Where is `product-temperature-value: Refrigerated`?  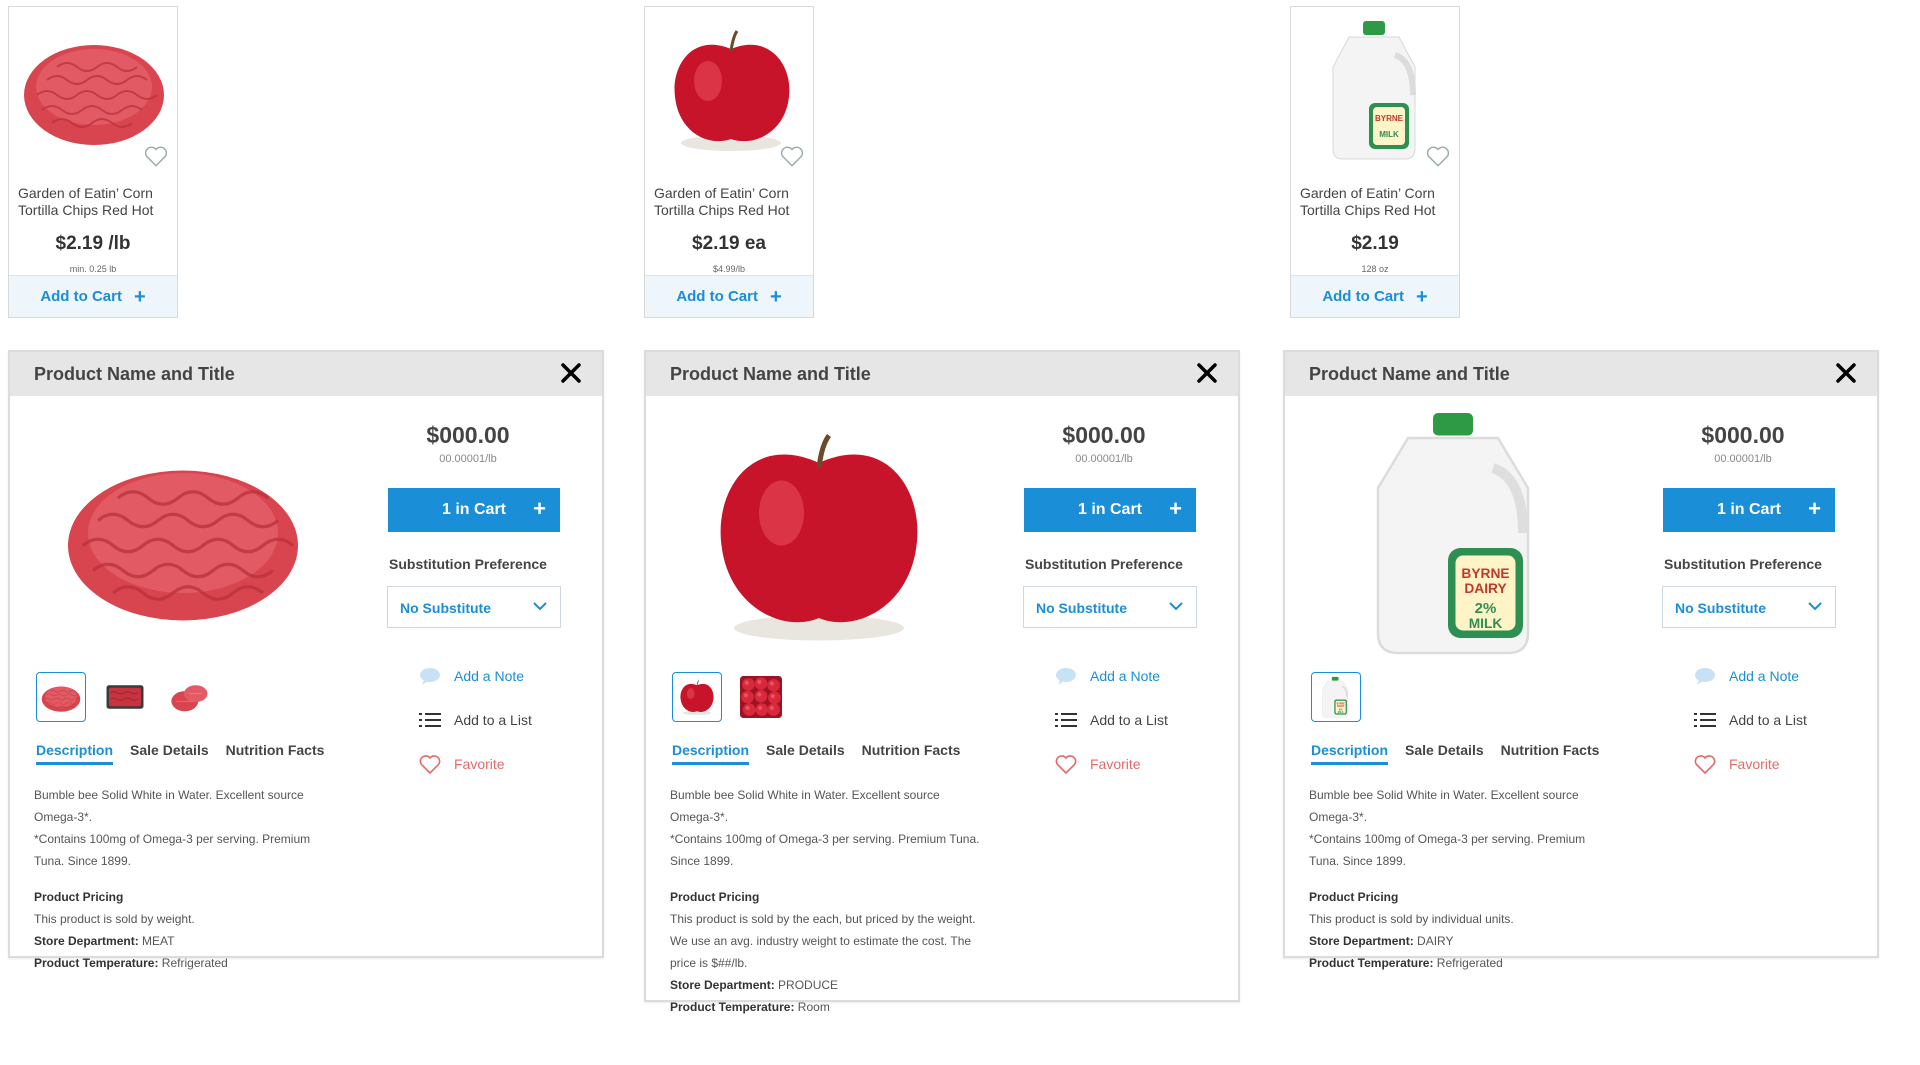 product-temperature-value: Refrigerated is located at coordinates (1468, 963).